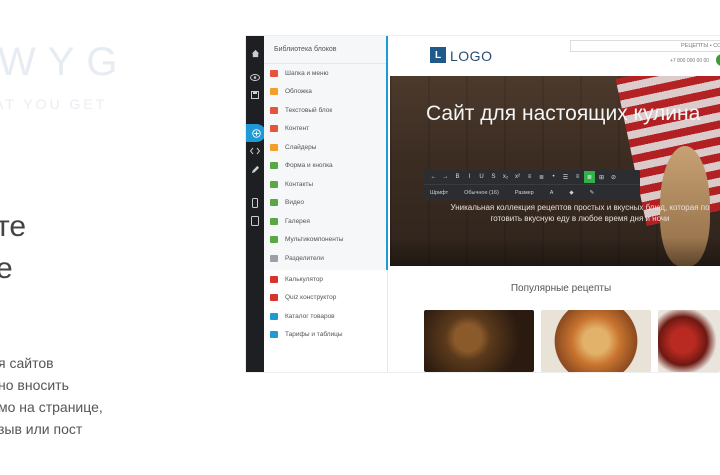  I want to click on slider-block-icon, so click(274, 147).